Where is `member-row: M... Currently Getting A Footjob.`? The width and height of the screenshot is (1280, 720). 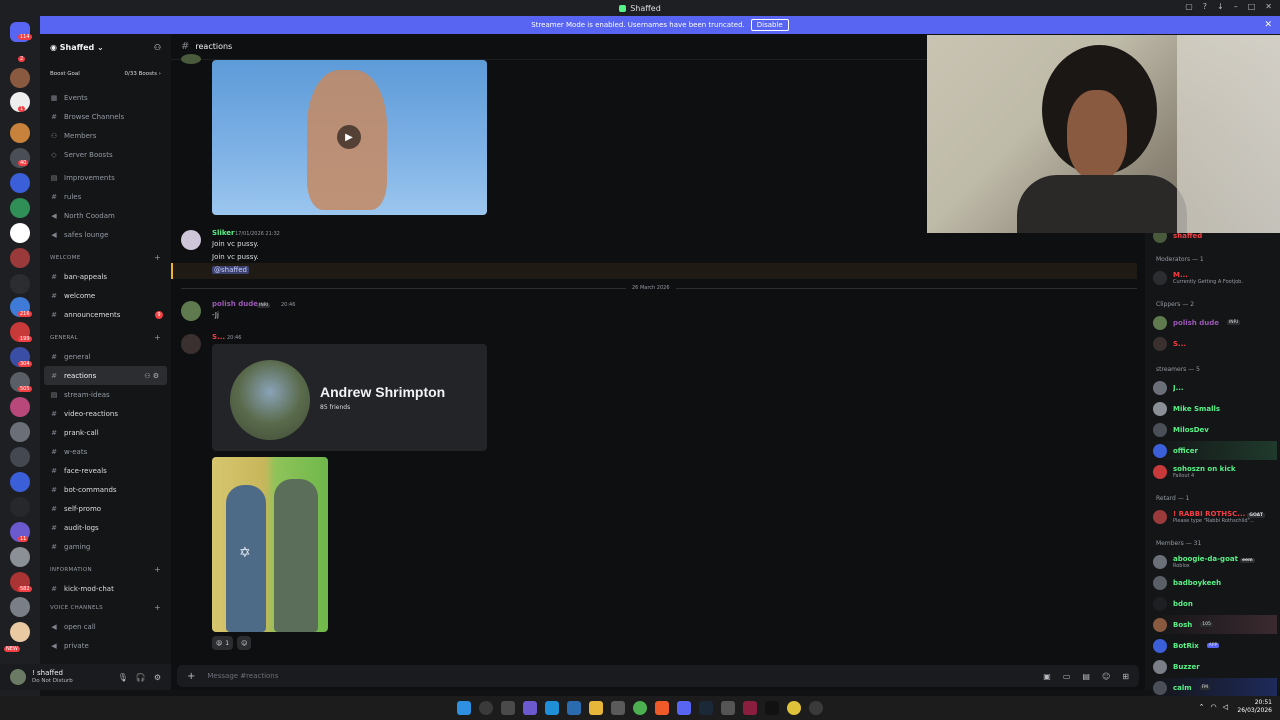 member-row: M... Currently Getting A Footjob. is located at coordinates (1215, 277).